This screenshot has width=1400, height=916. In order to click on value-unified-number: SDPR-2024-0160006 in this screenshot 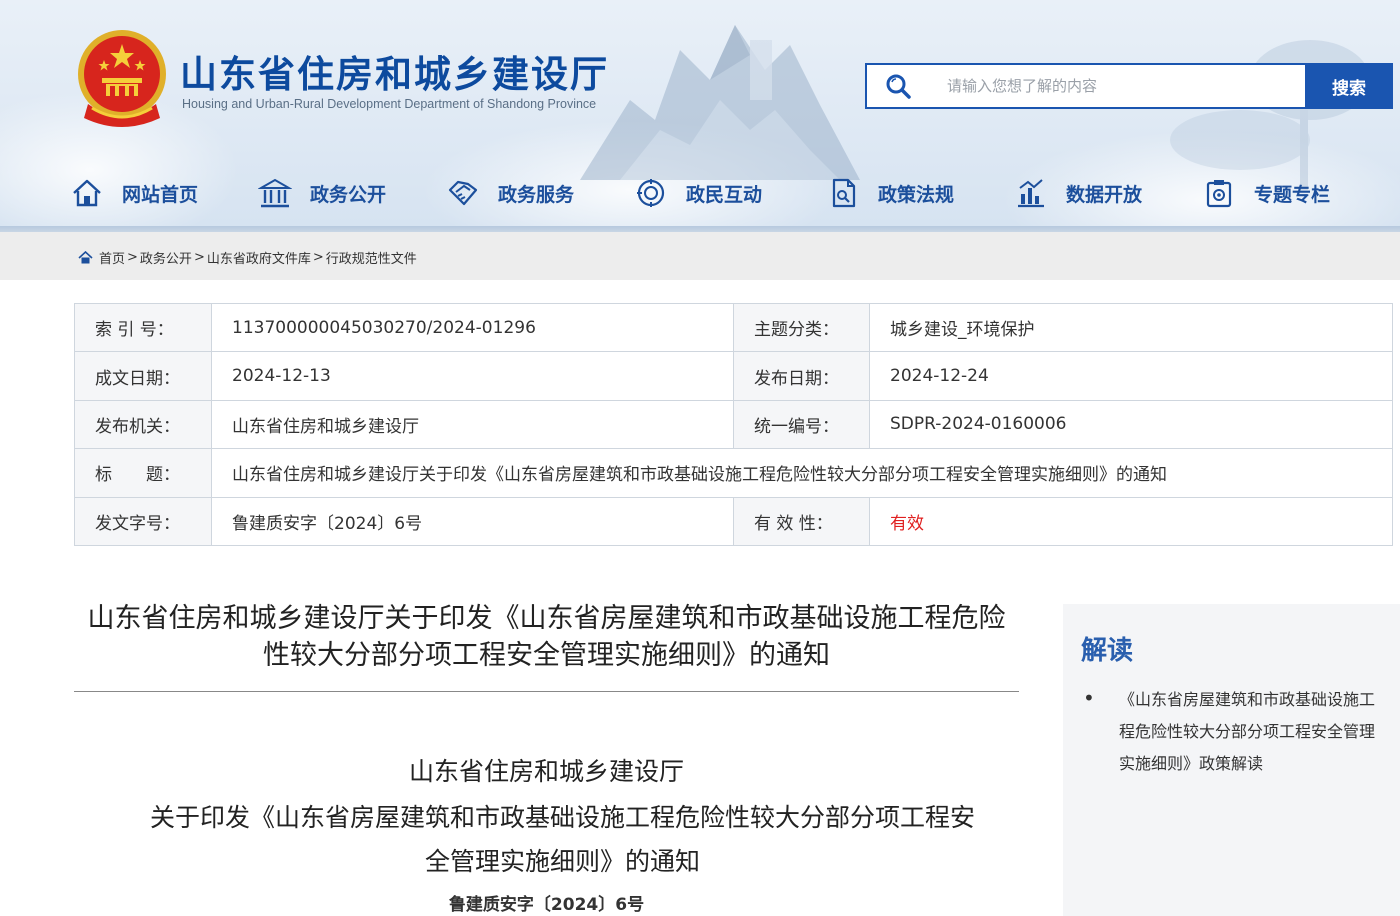, I will do `click(1131, 424)`.